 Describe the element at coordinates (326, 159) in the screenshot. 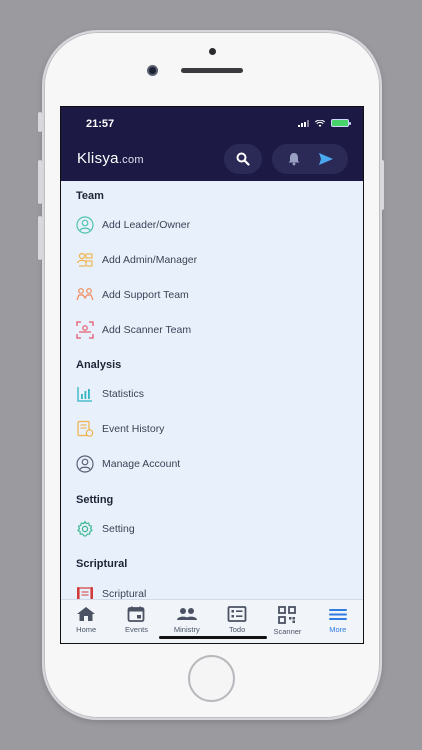

I see `send-icon` at that location.